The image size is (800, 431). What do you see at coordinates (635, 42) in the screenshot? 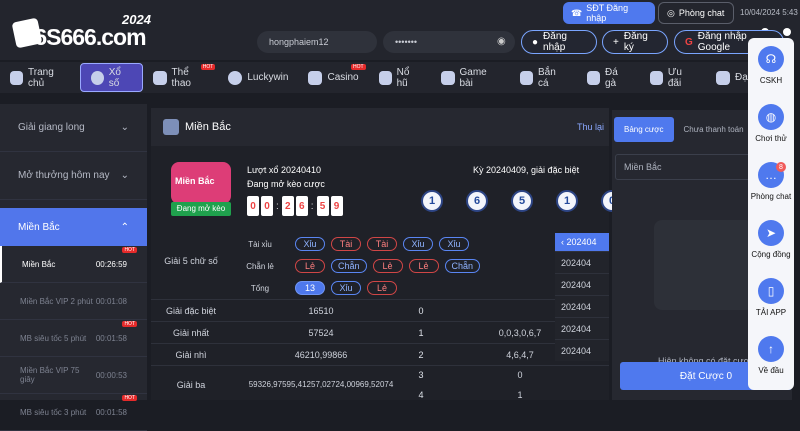
I see `register-button: + Đăng ký` at bounding box center [635, 42].